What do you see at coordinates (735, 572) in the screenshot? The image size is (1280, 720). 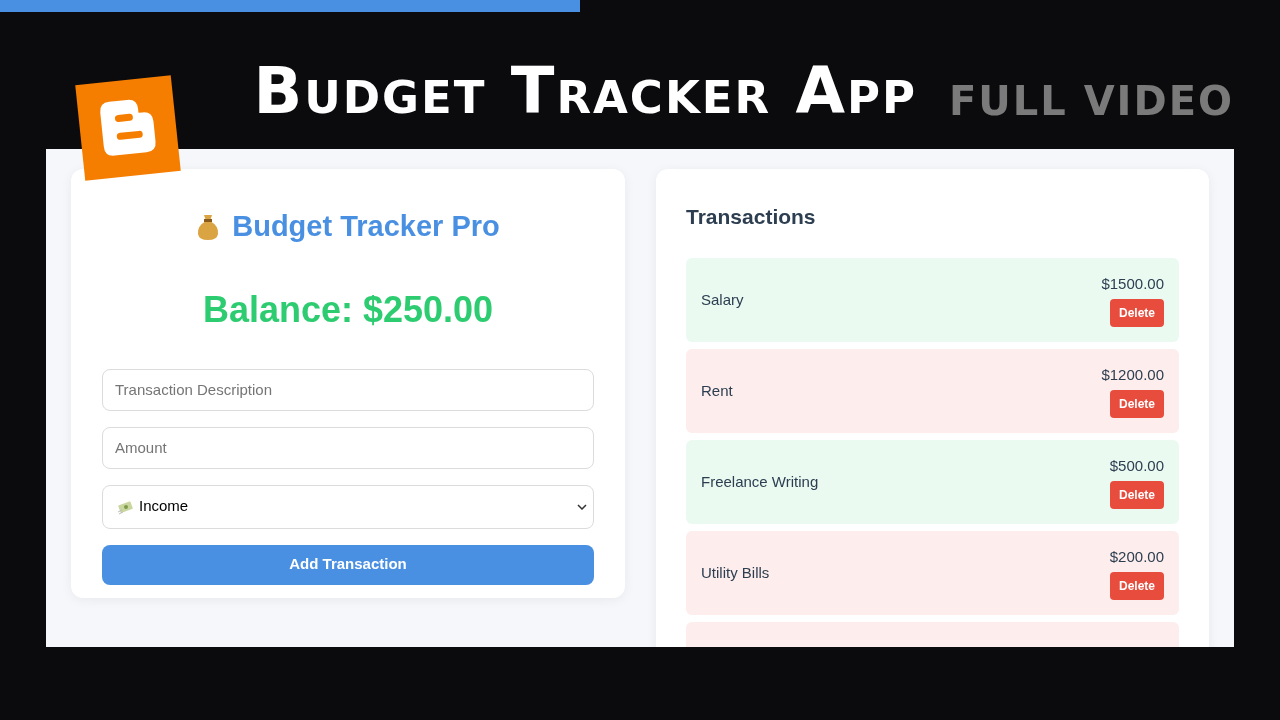 I see `transaction-description: Utility Bills` at bounding box center [735, 572].